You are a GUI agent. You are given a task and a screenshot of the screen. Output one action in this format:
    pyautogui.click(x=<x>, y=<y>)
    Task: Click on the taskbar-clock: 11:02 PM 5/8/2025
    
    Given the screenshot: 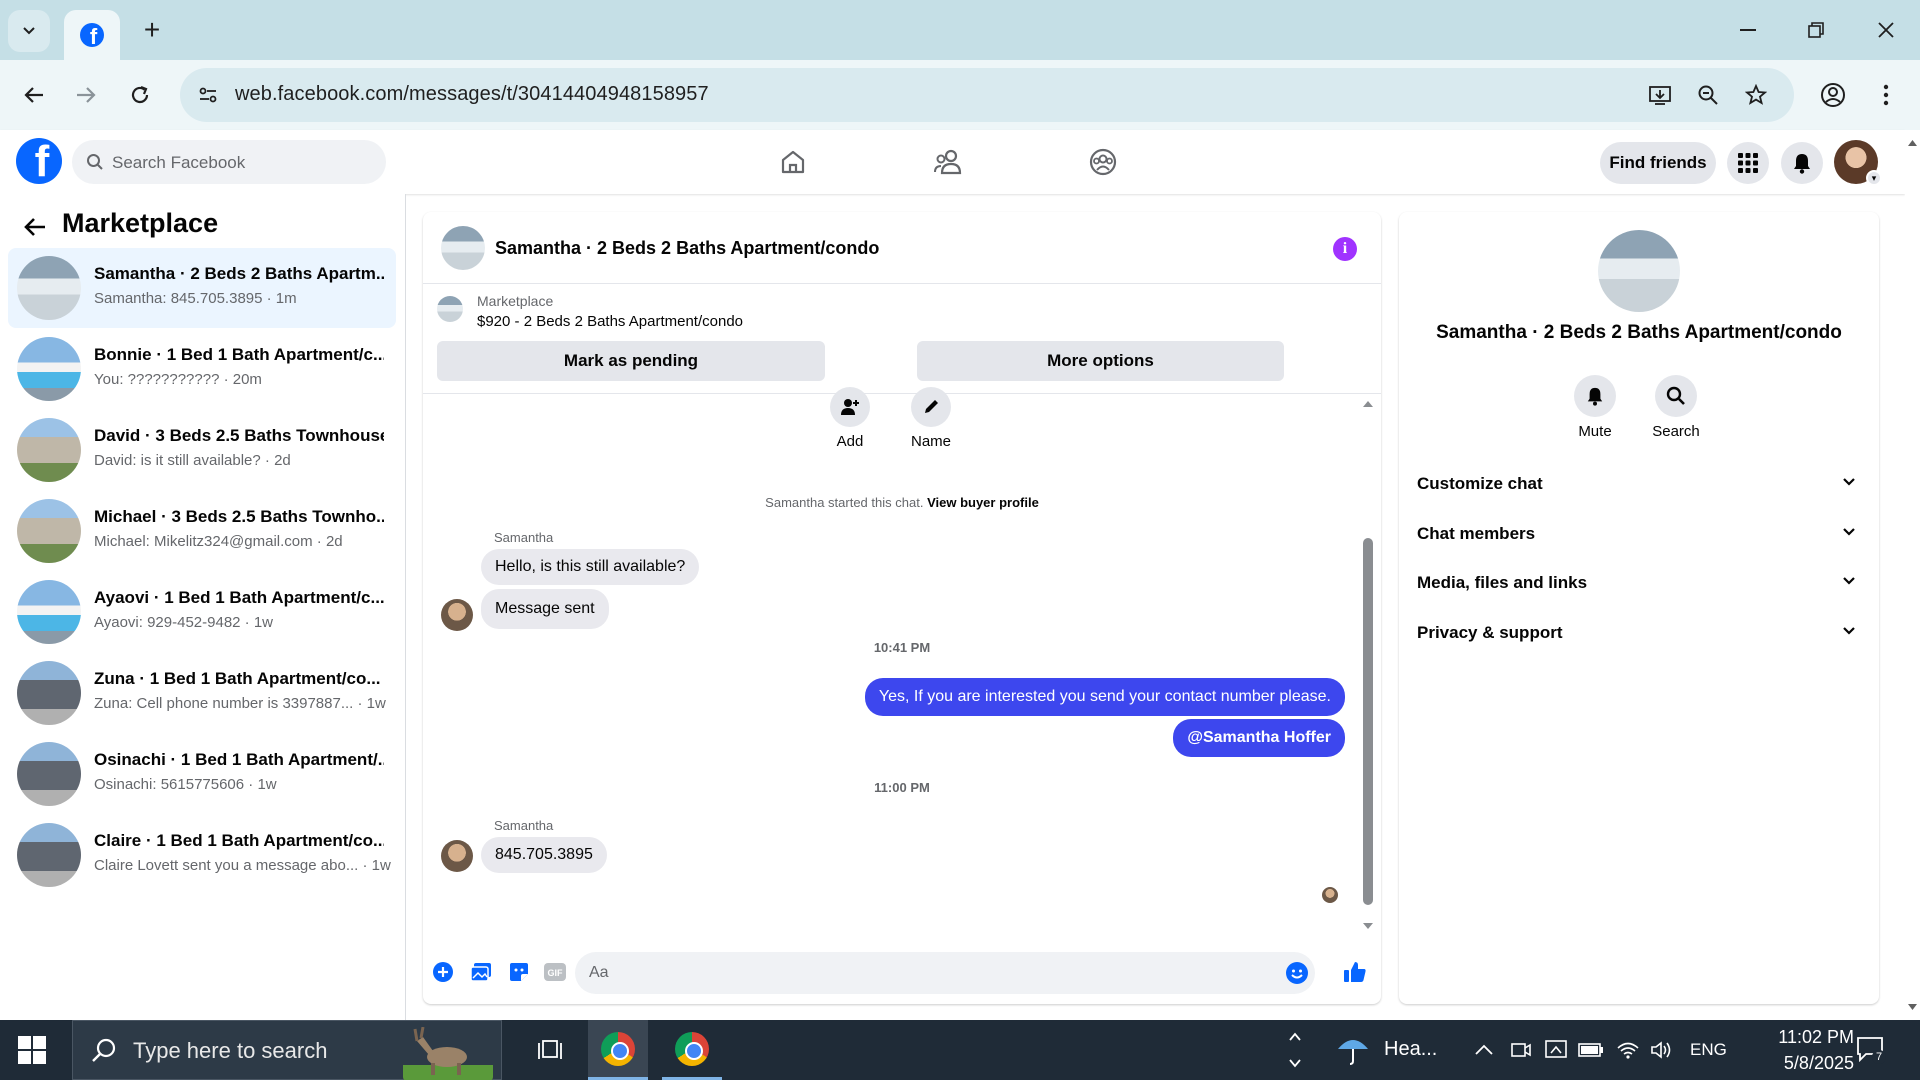 What is the action you would take?
    pyautogui.click(x=1799, y=1050)
    